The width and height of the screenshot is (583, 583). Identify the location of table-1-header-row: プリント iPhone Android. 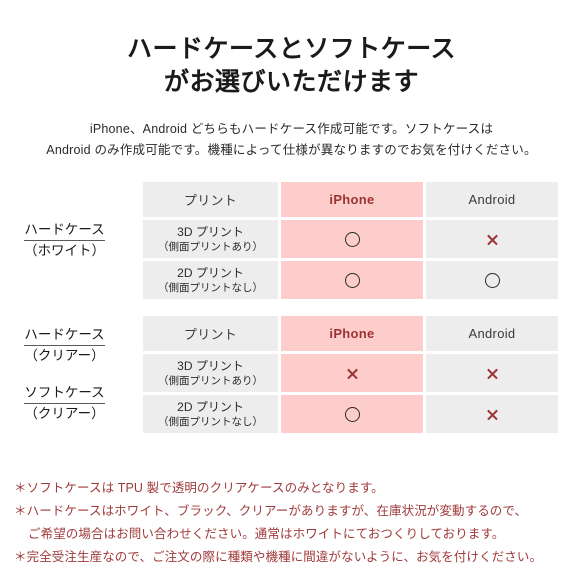
(350, 199).